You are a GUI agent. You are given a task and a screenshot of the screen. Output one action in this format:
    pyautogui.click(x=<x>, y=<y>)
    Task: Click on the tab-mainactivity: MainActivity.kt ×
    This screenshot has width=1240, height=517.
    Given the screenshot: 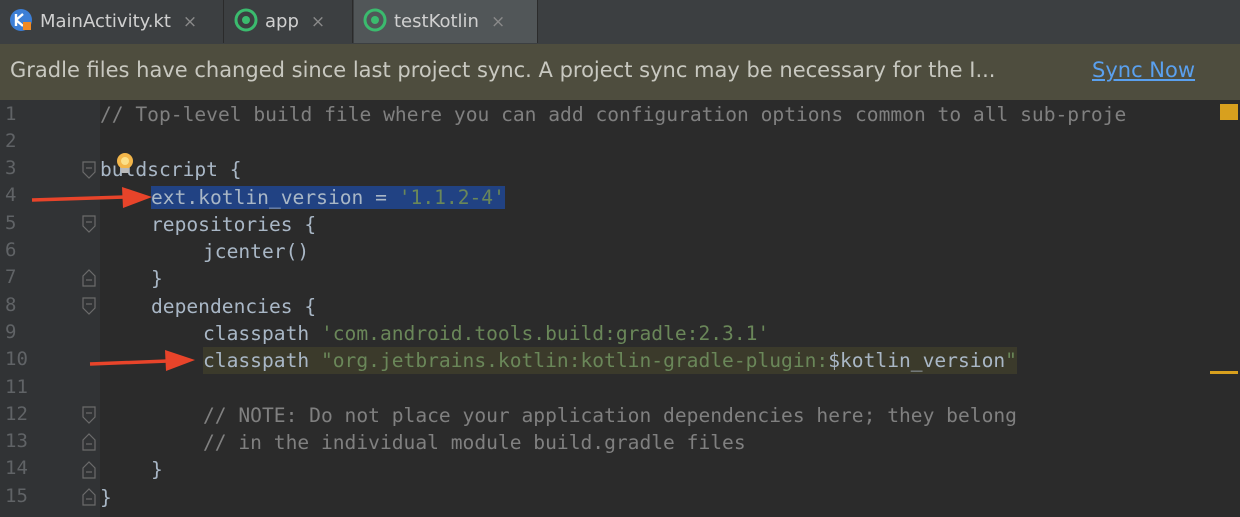 What is the action you would take?
    pyautogui.click(x=112, y=21)
    